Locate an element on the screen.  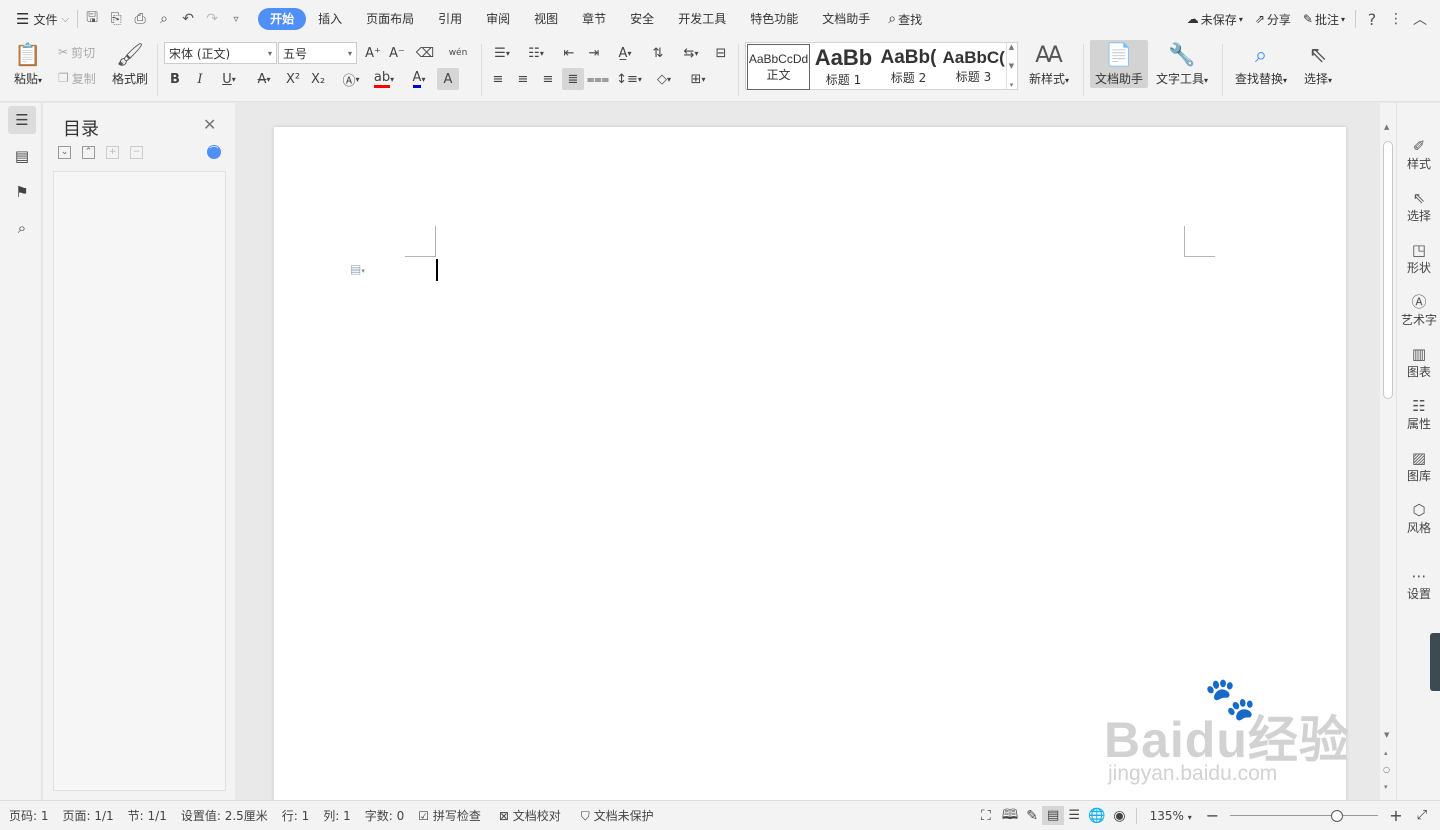
spell-check-button: ☑ 拼写检查 is located at coordinates (449, 815).